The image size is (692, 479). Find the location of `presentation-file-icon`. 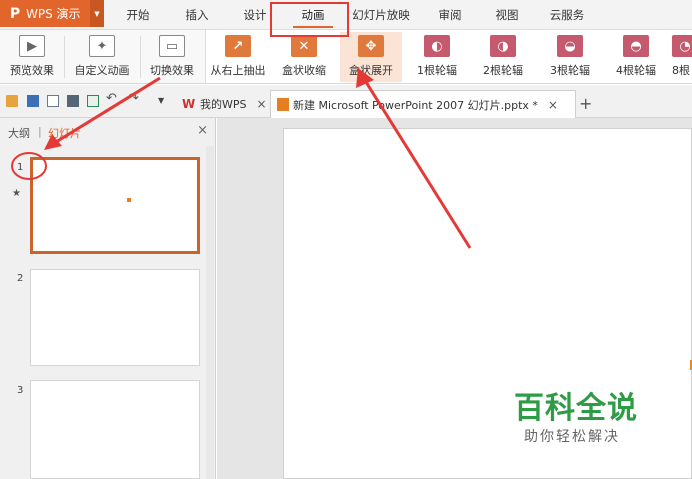

presentation-file-icon is located at coordinates (283, 104).